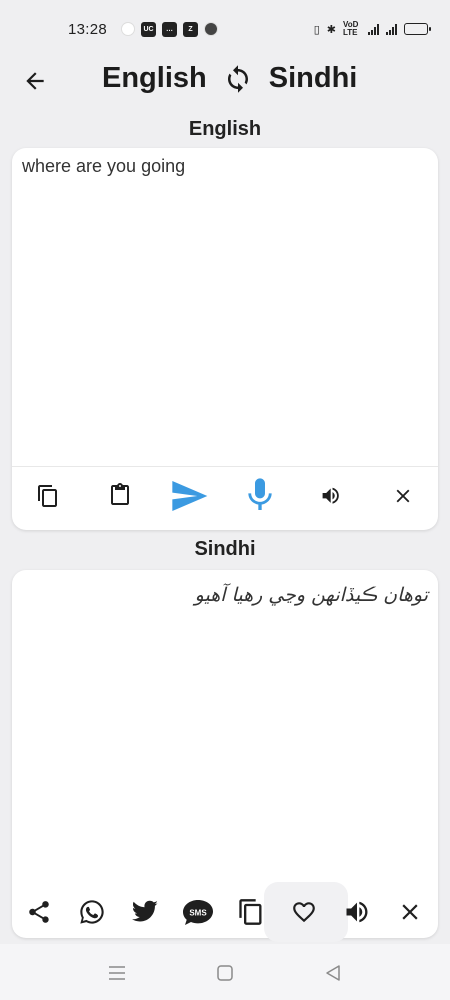  Describe the element at coordinates (410, 912) in the screenshot. I see `clear-translation-icon` at that location.